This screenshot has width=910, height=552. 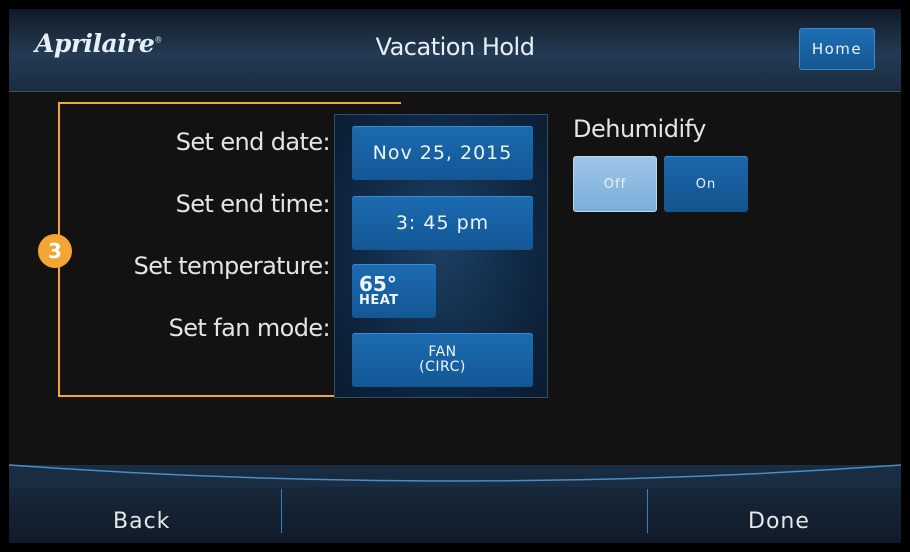 What do you see at coordinates (253, 142) in the screenshot?
I see `end-date-label: Set end date:` at bounding box center [253, 142].